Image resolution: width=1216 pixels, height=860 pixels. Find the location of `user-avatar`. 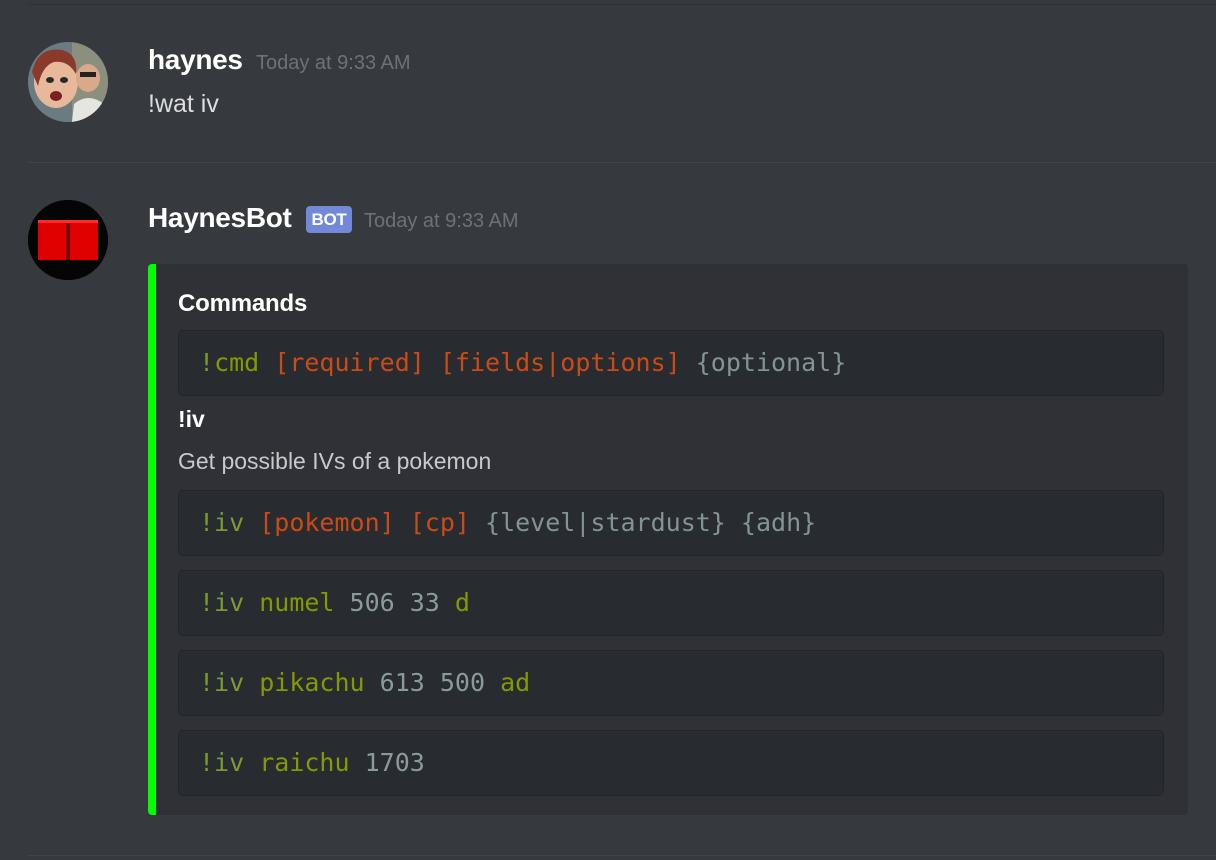

user-avatar is located at coordinates (68, 82).